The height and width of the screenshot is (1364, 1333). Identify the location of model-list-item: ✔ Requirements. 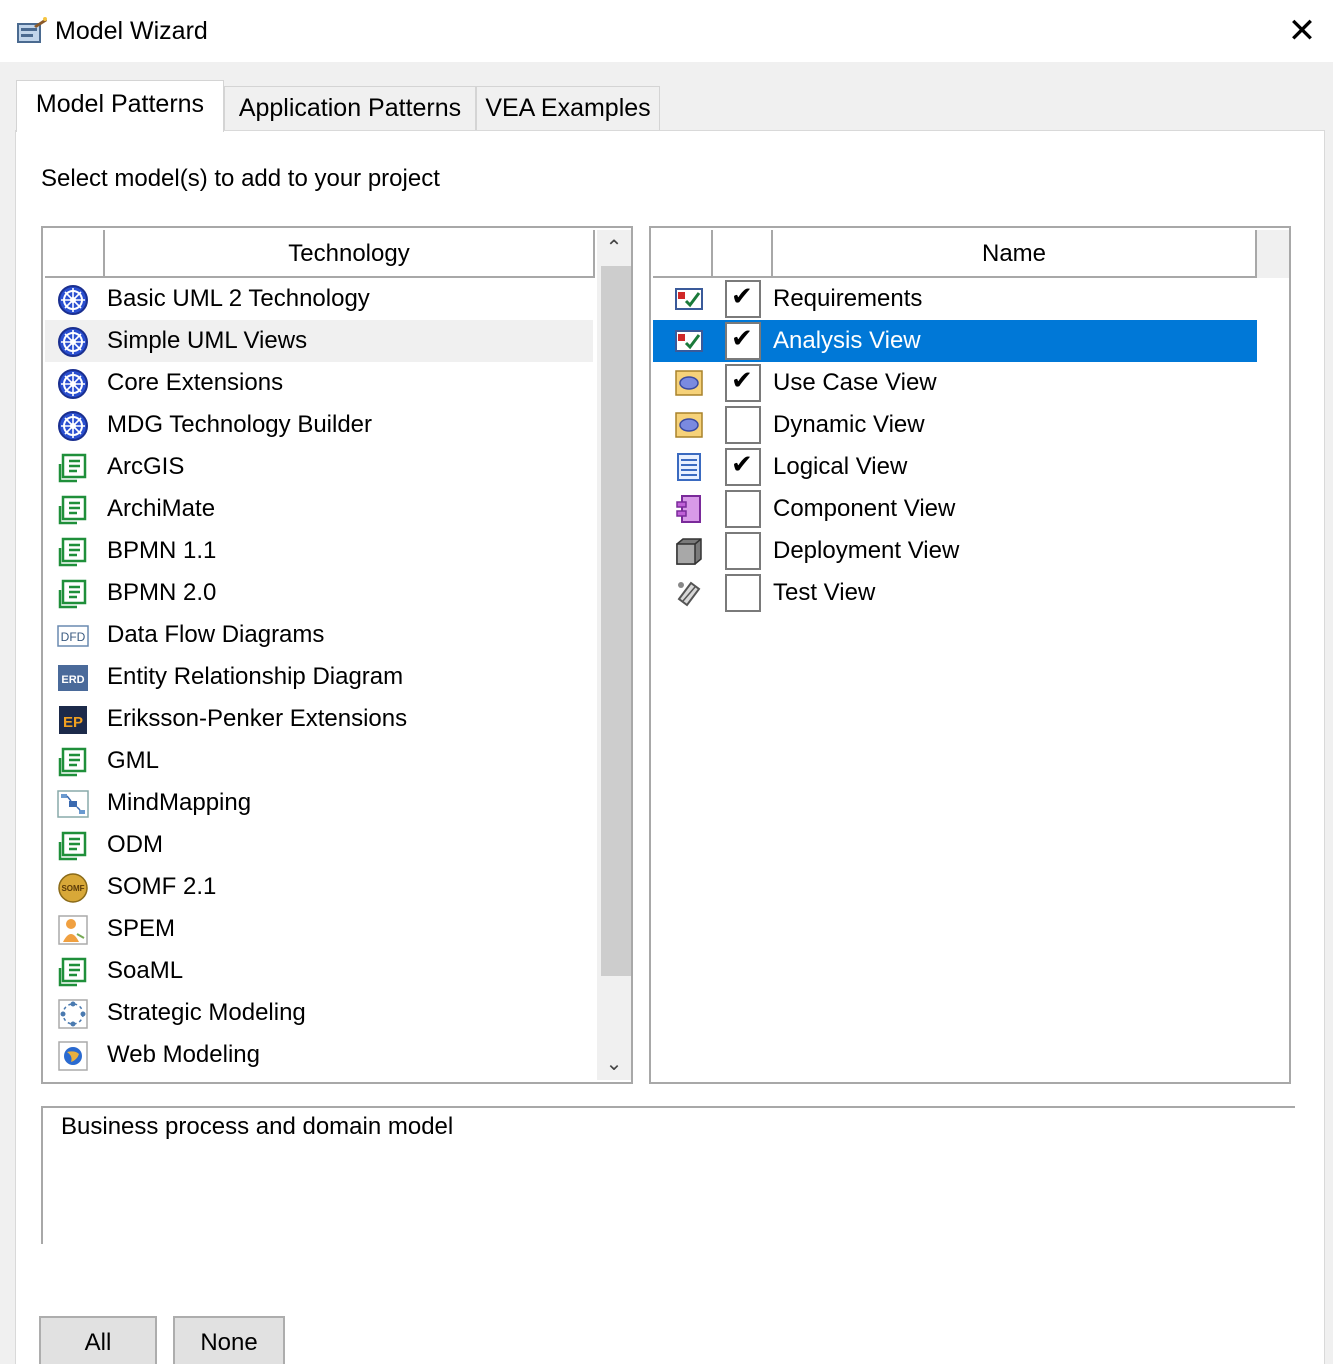
(955, 299).